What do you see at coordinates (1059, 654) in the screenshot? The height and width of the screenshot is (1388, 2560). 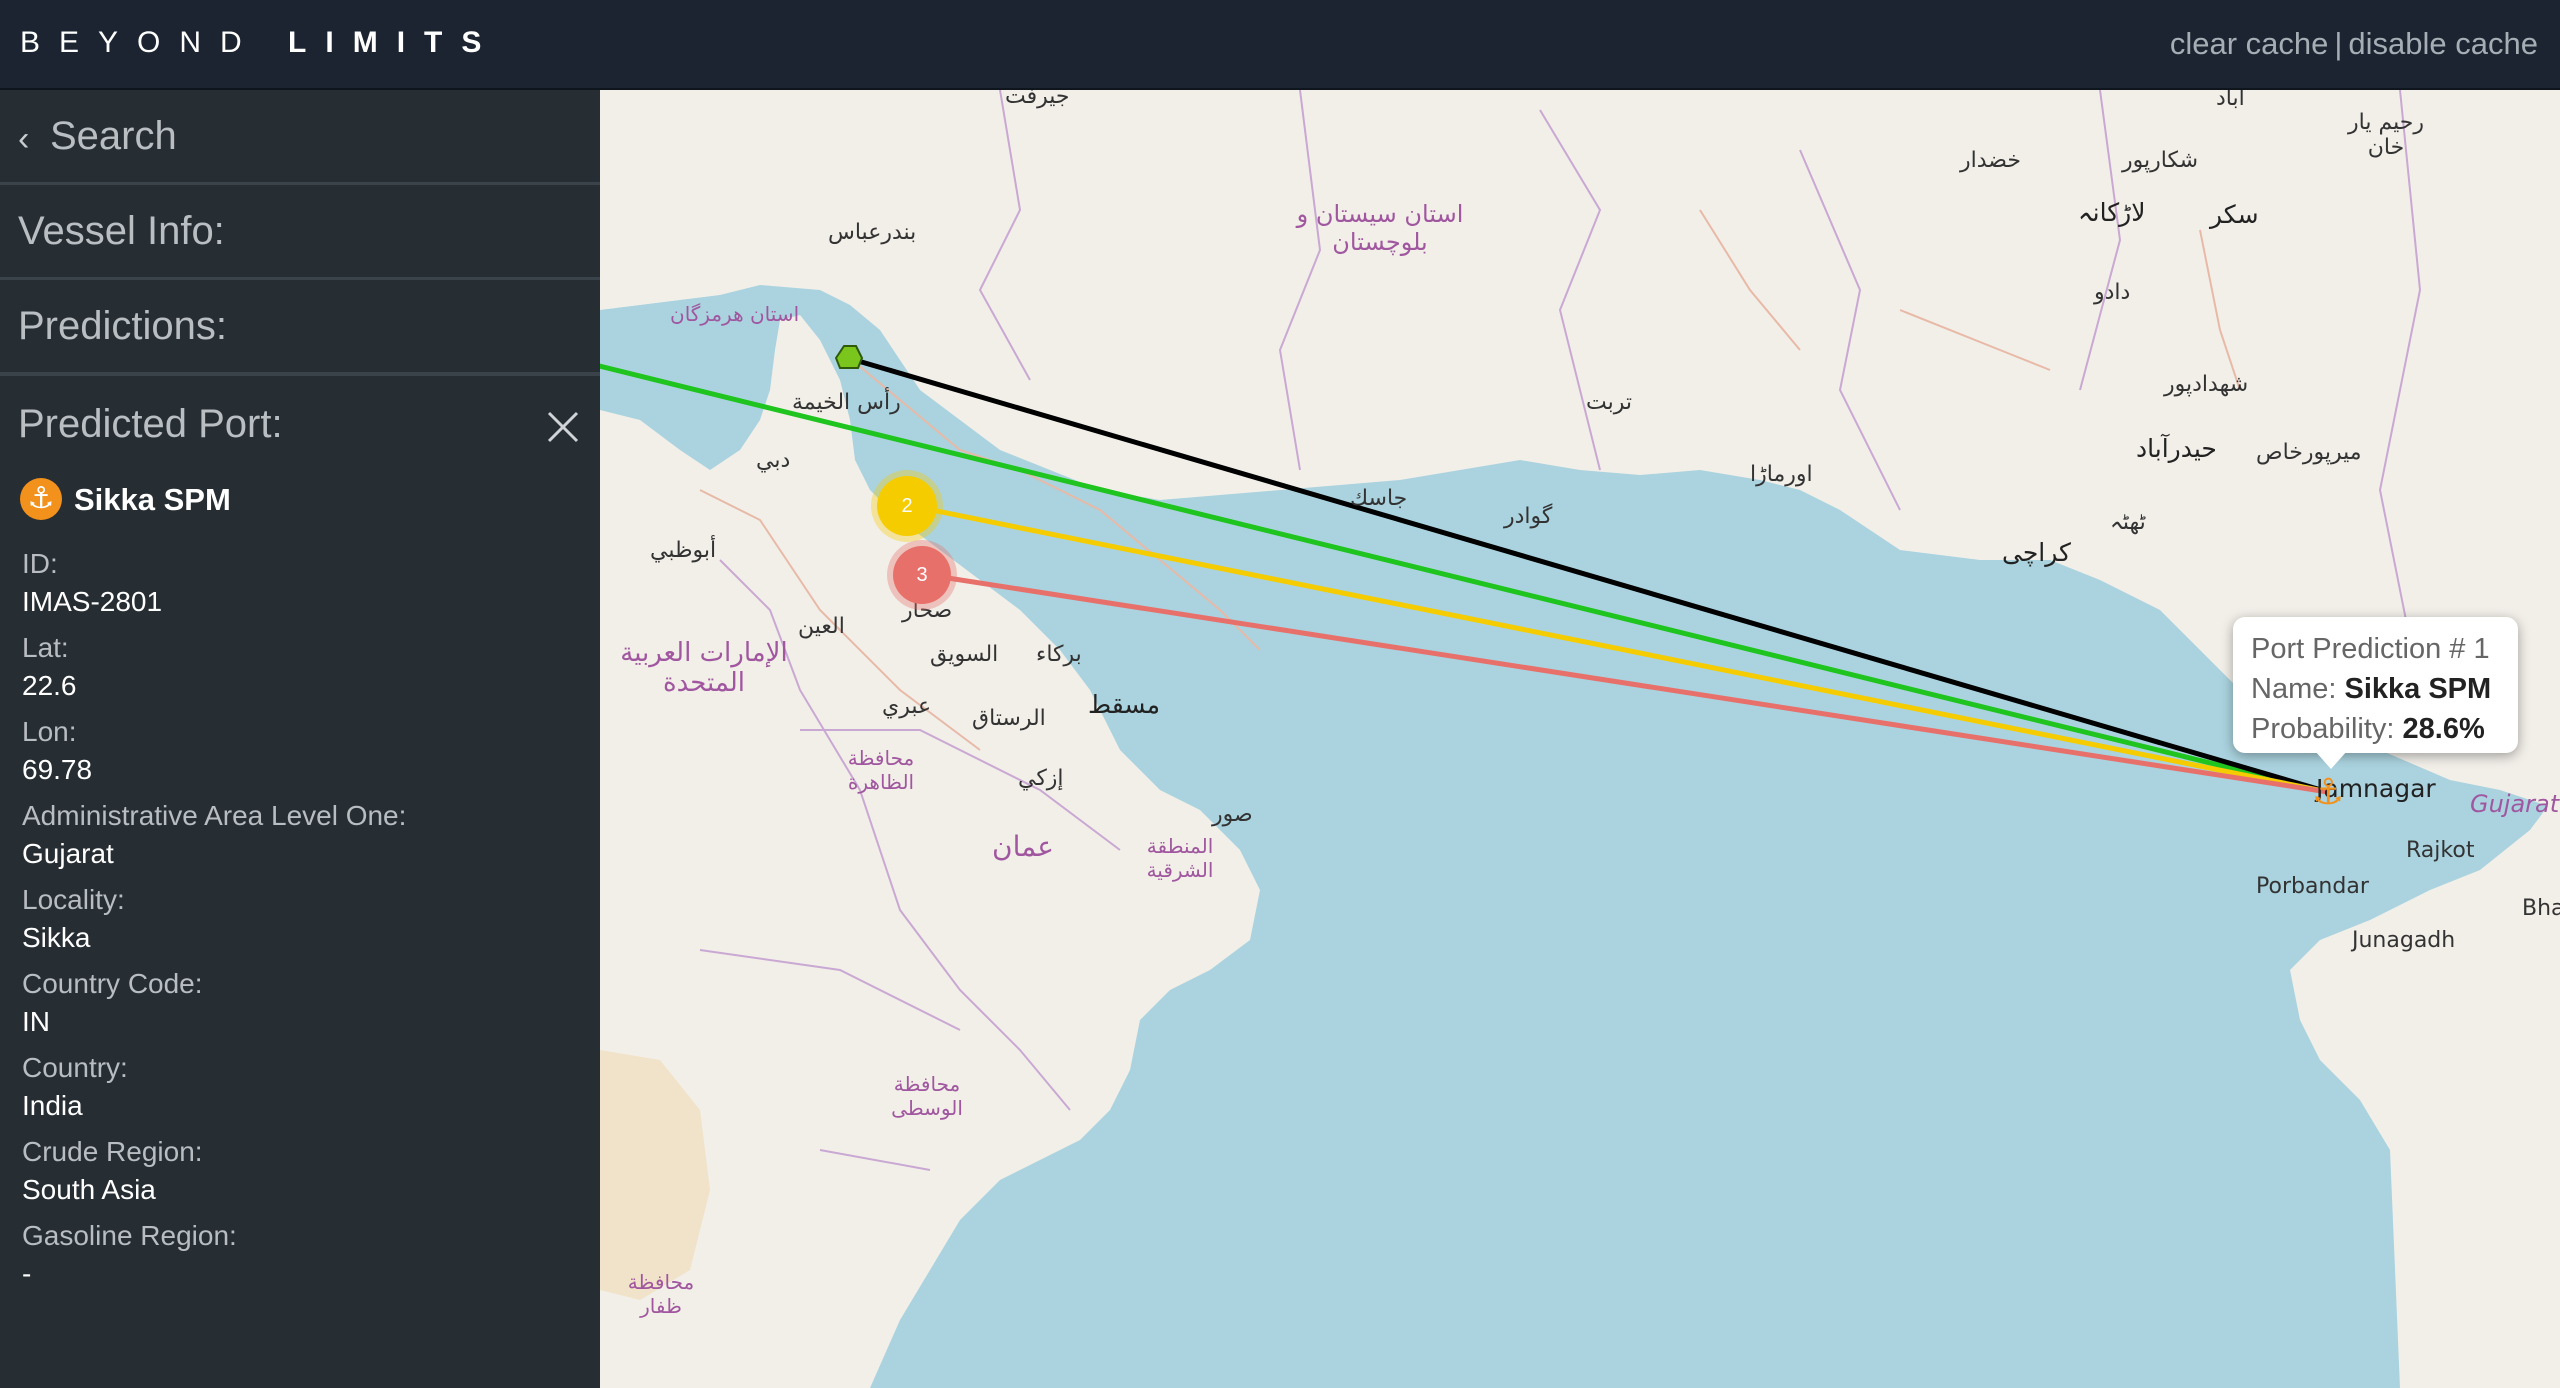 I see `map-label-barka: بركاء` at bounding box center [1059, 654].